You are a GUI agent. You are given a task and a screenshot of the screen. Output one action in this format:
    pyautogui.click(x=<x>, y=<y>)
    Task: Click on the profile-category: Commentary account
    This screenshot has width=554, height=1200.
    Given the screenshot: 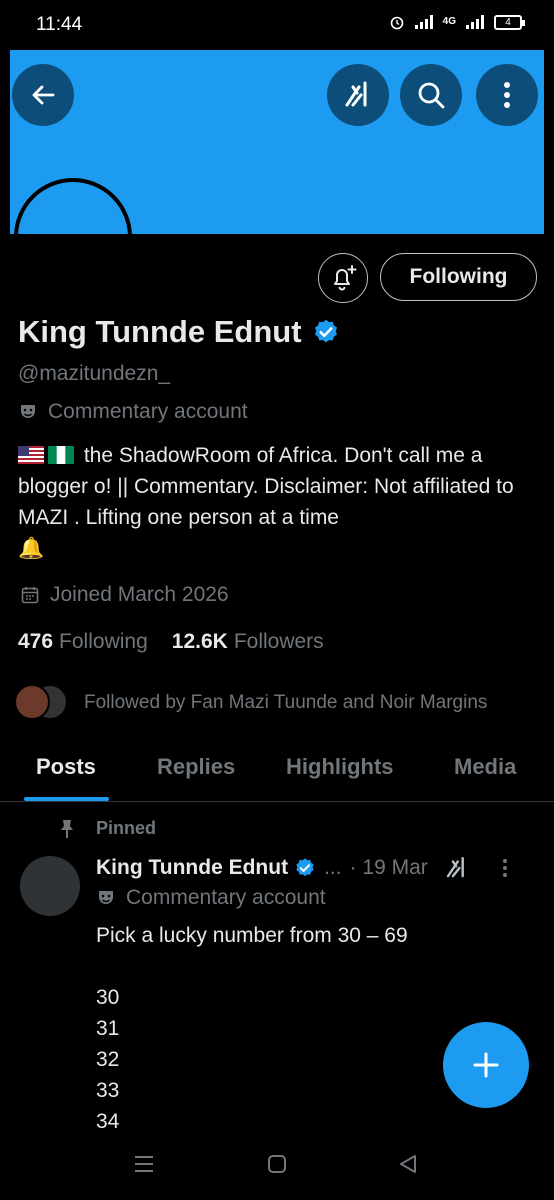 What is the action you would take?
    pyautogui.click(x=133, y=412)
    